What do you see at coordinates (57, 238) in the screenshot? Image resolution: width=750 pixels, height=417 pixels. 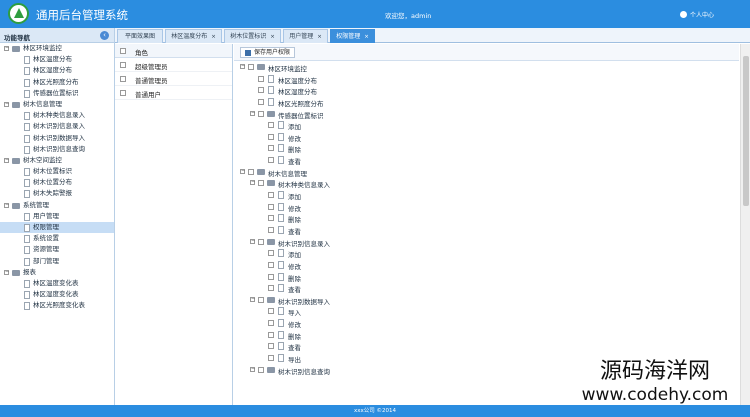 I see `sidebar-item: 系统设置` at bounding box center [57, 238].